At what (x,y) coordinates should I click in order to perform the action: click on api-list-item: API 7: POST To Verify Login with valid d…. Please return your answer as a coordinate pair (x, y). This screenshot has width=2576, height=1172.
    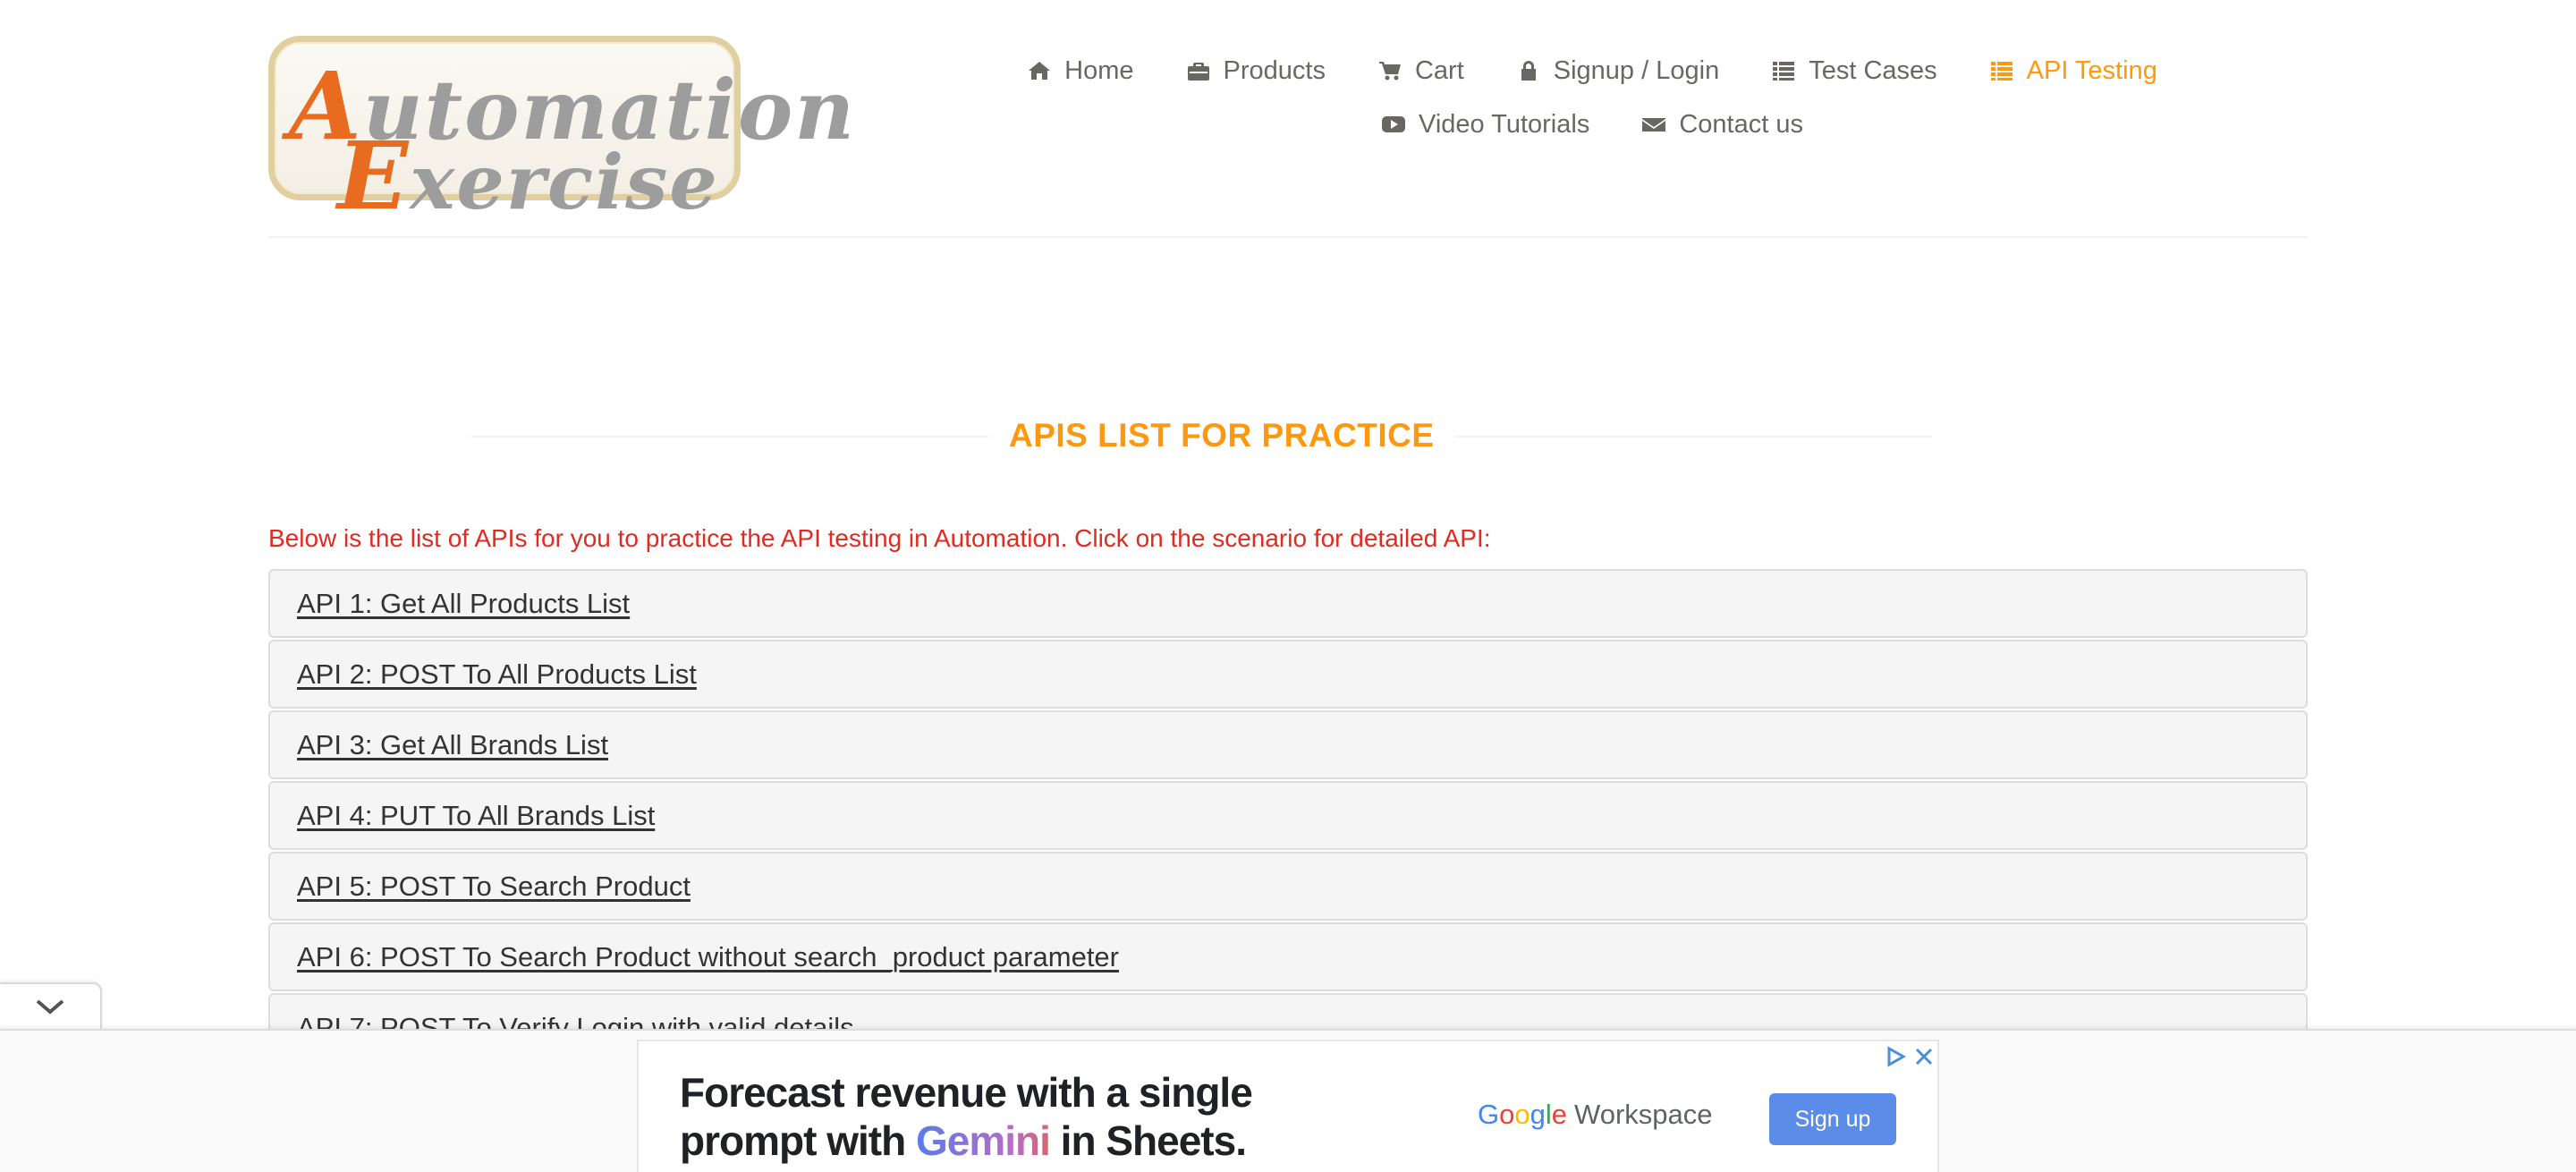
    Looking at the image, I should click on (1288, 1012).